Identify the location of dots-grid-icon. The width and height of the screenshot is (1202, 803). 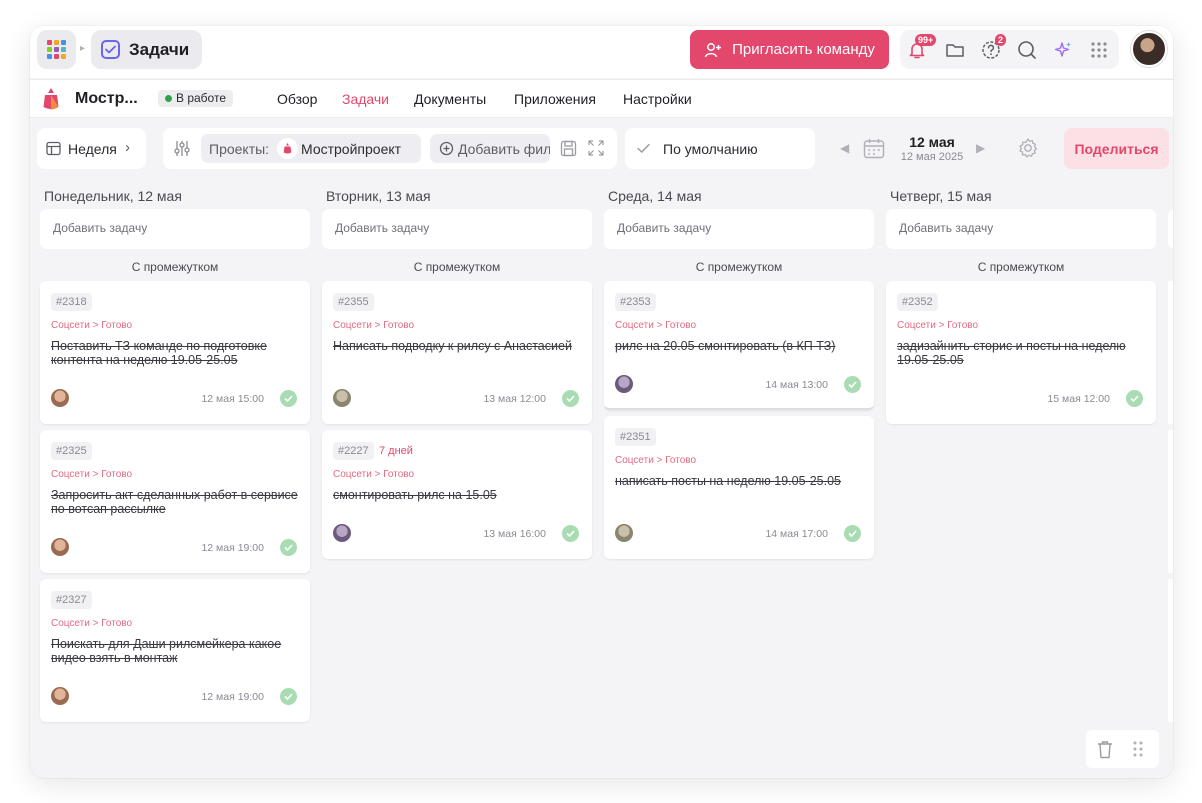
(1099, 49).